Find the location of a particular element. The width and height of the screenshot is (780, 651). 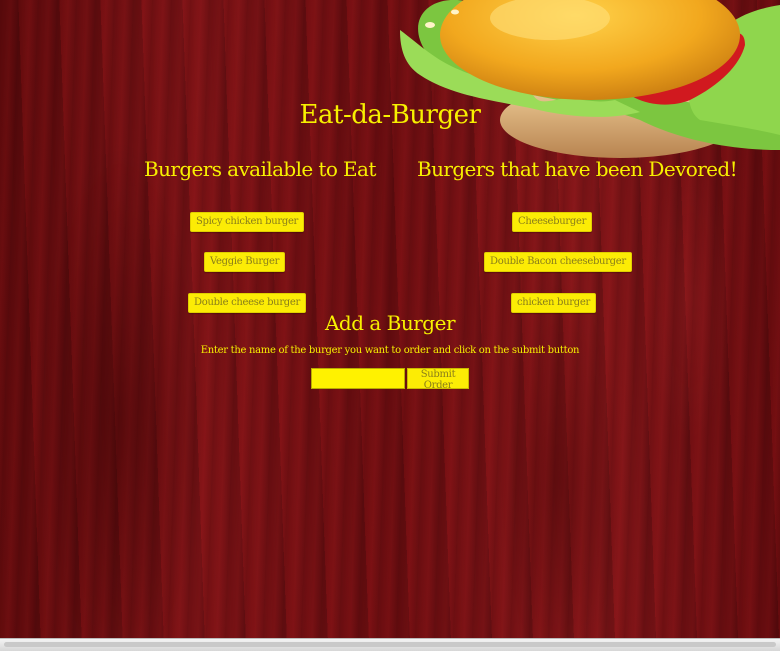

scrollbar-track is located at coordinates (390, 644).